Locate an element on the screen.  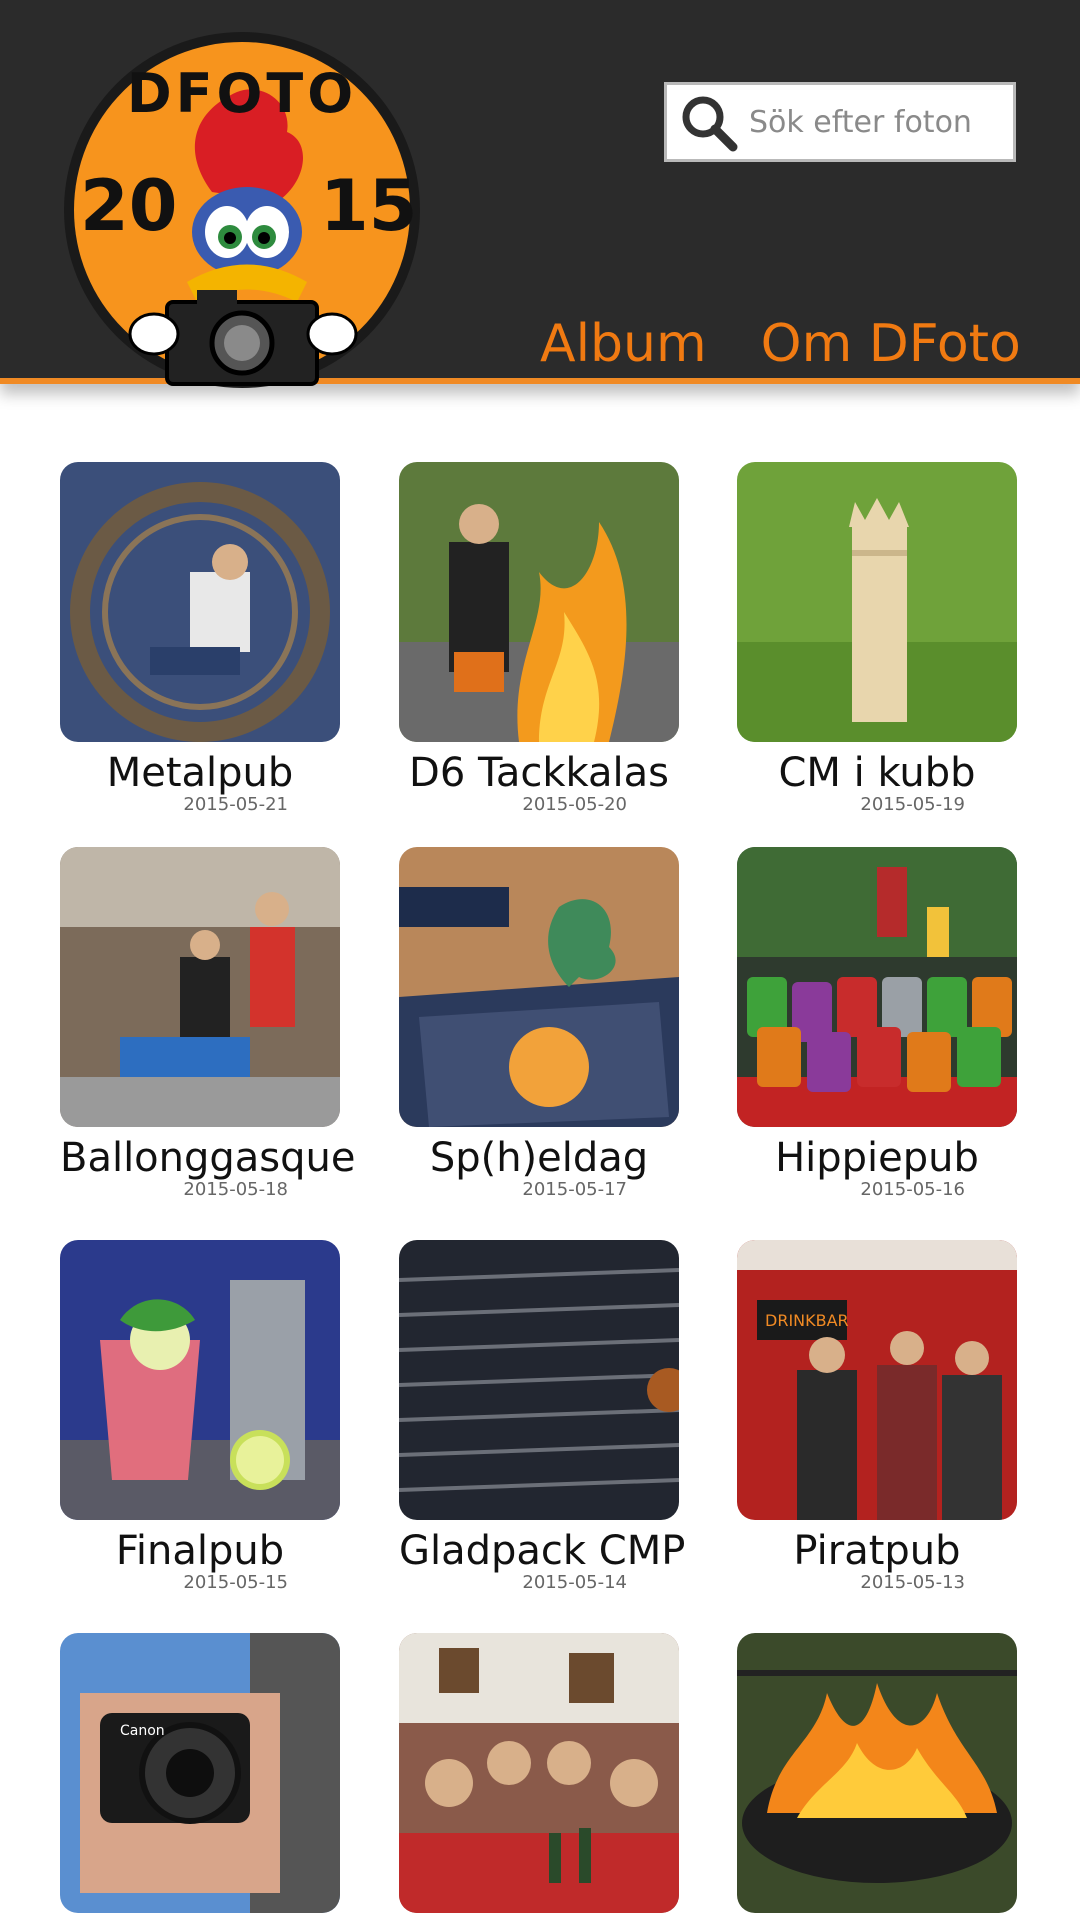
album-title: Gladpack CMP is located at coordinates (542, 1551).